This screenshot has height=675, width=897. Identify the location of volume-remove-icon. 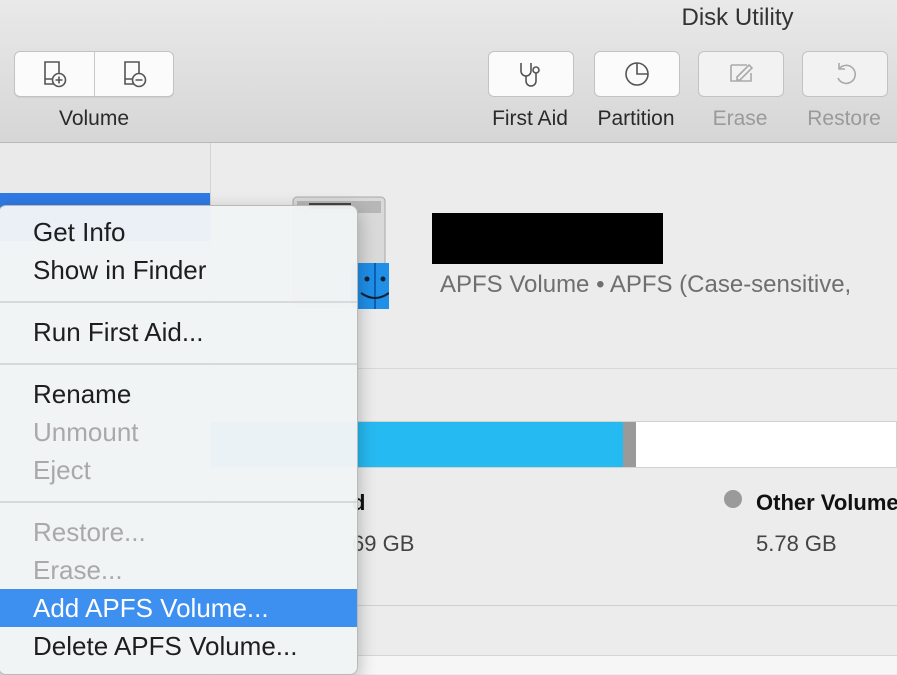
(135, 74).